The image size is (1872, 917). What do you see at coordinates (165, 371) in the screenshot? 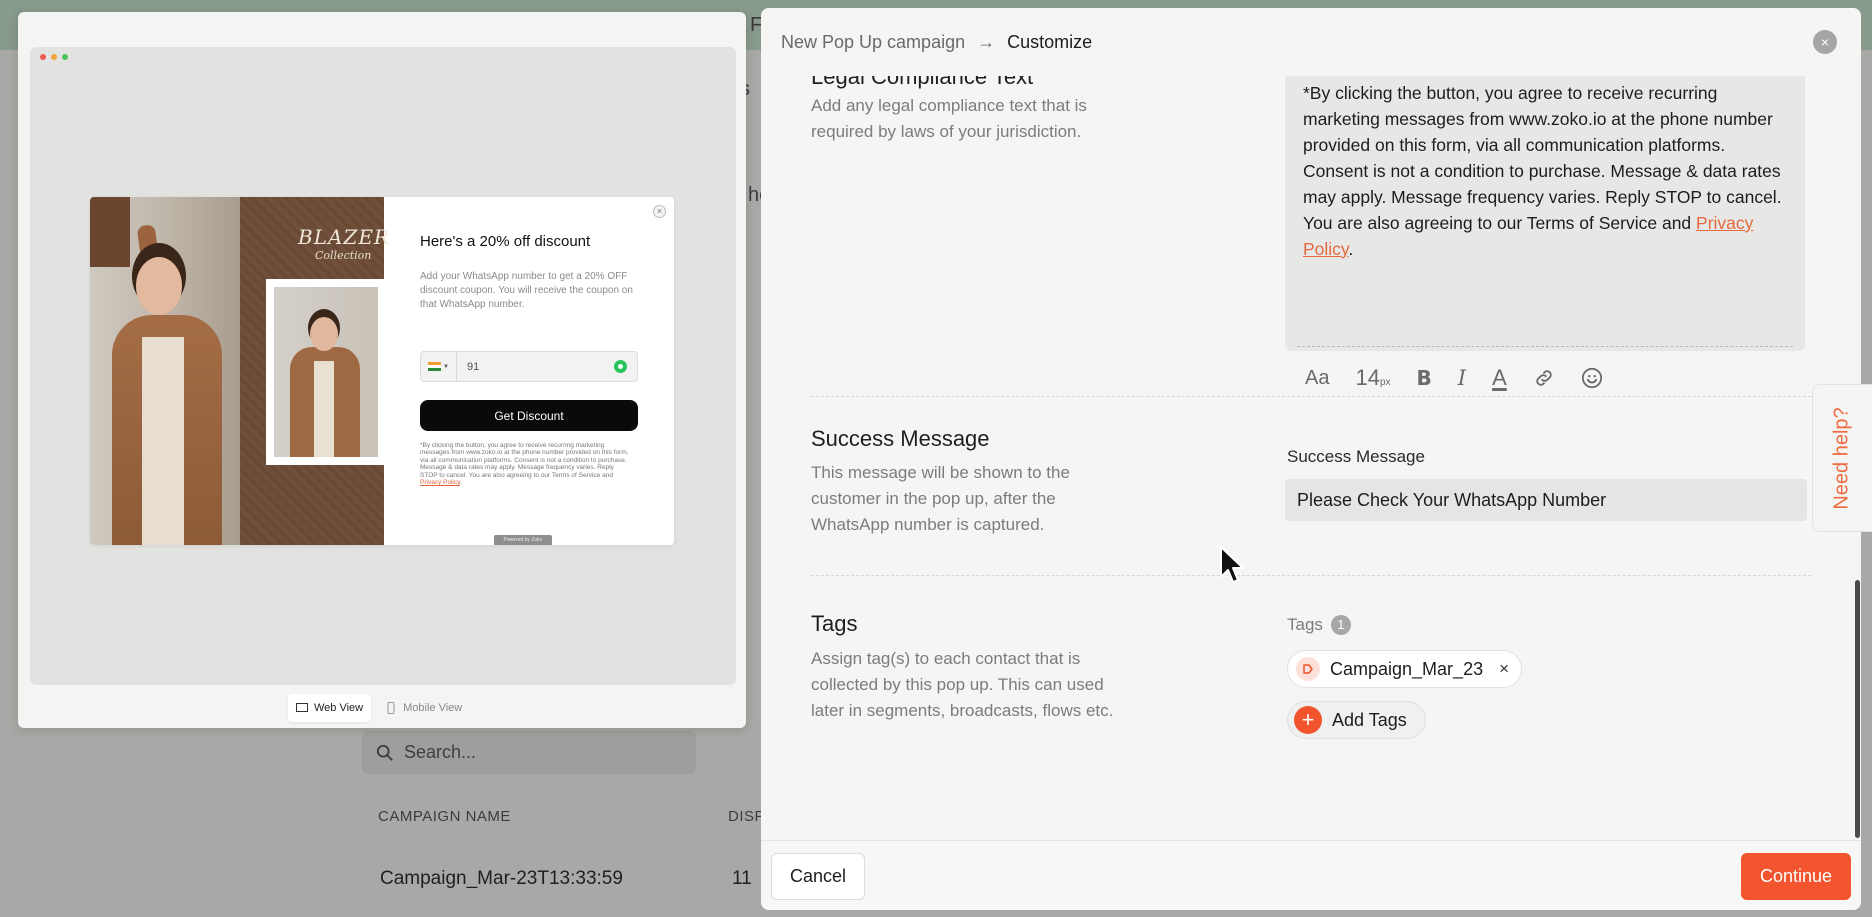
I see `popup-model-photo` at bounding box center [165, 371].